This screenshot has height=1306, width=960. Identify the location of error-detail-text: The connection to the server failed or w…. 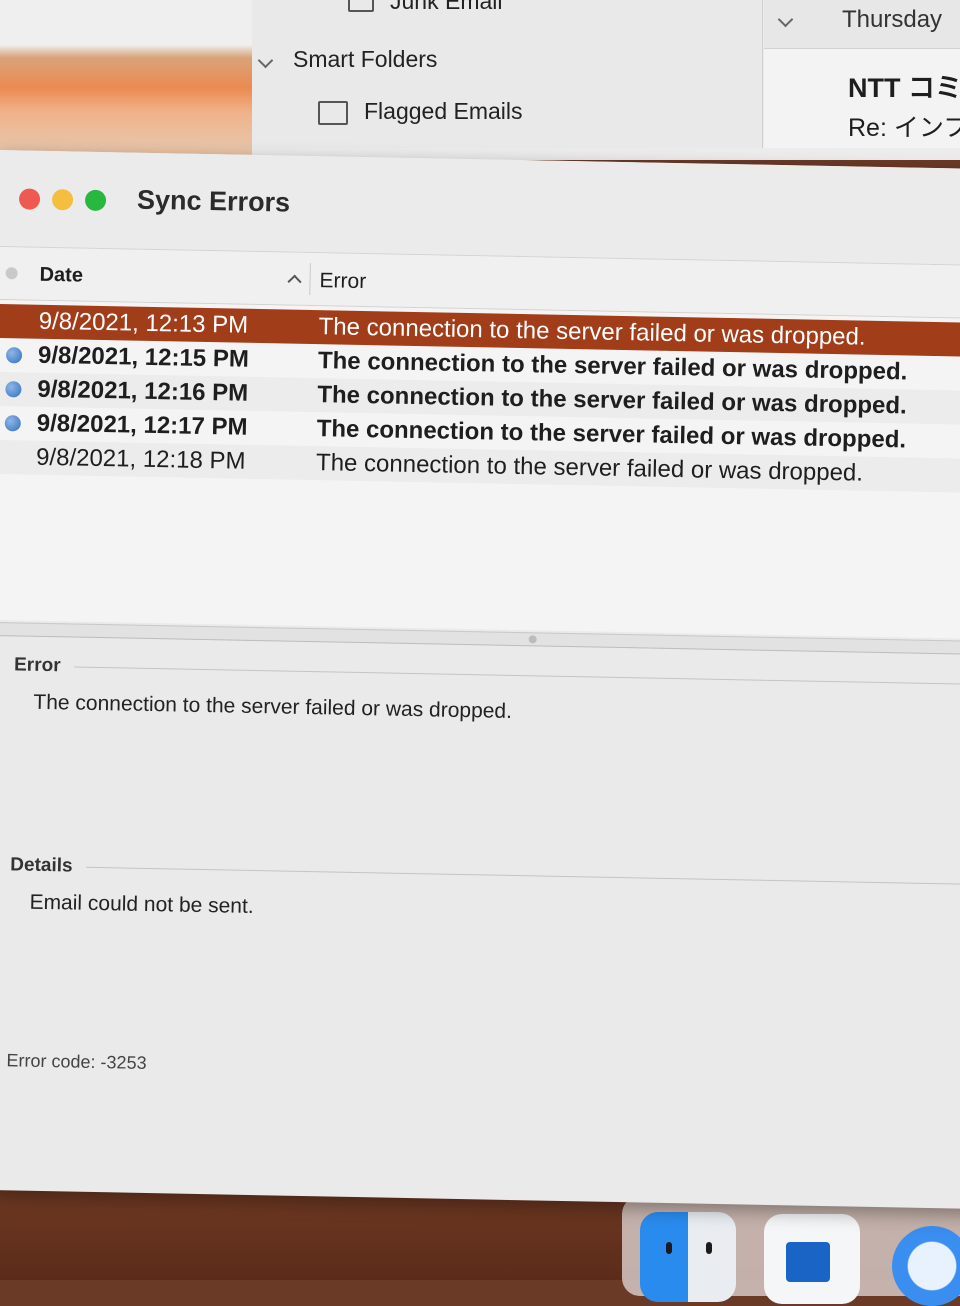
(273, 706).